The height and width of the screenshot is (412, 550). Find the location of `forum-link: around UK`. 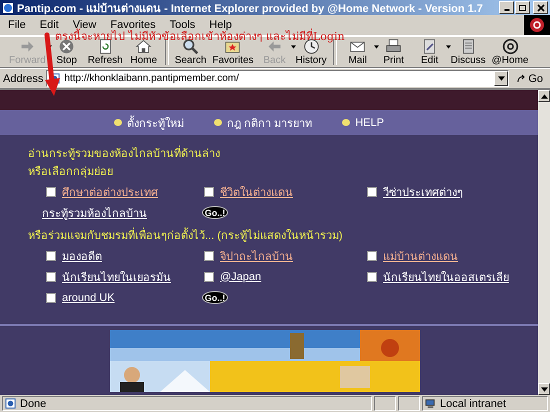

forum-link: around UK is located at coordinates (88, 298).